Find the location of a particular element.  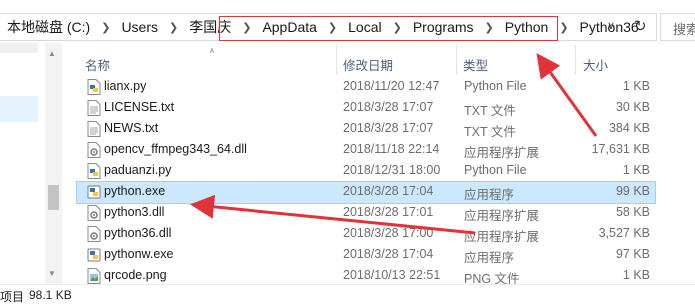

file-name: NEWS.txt is located at coordinates (131, 128).